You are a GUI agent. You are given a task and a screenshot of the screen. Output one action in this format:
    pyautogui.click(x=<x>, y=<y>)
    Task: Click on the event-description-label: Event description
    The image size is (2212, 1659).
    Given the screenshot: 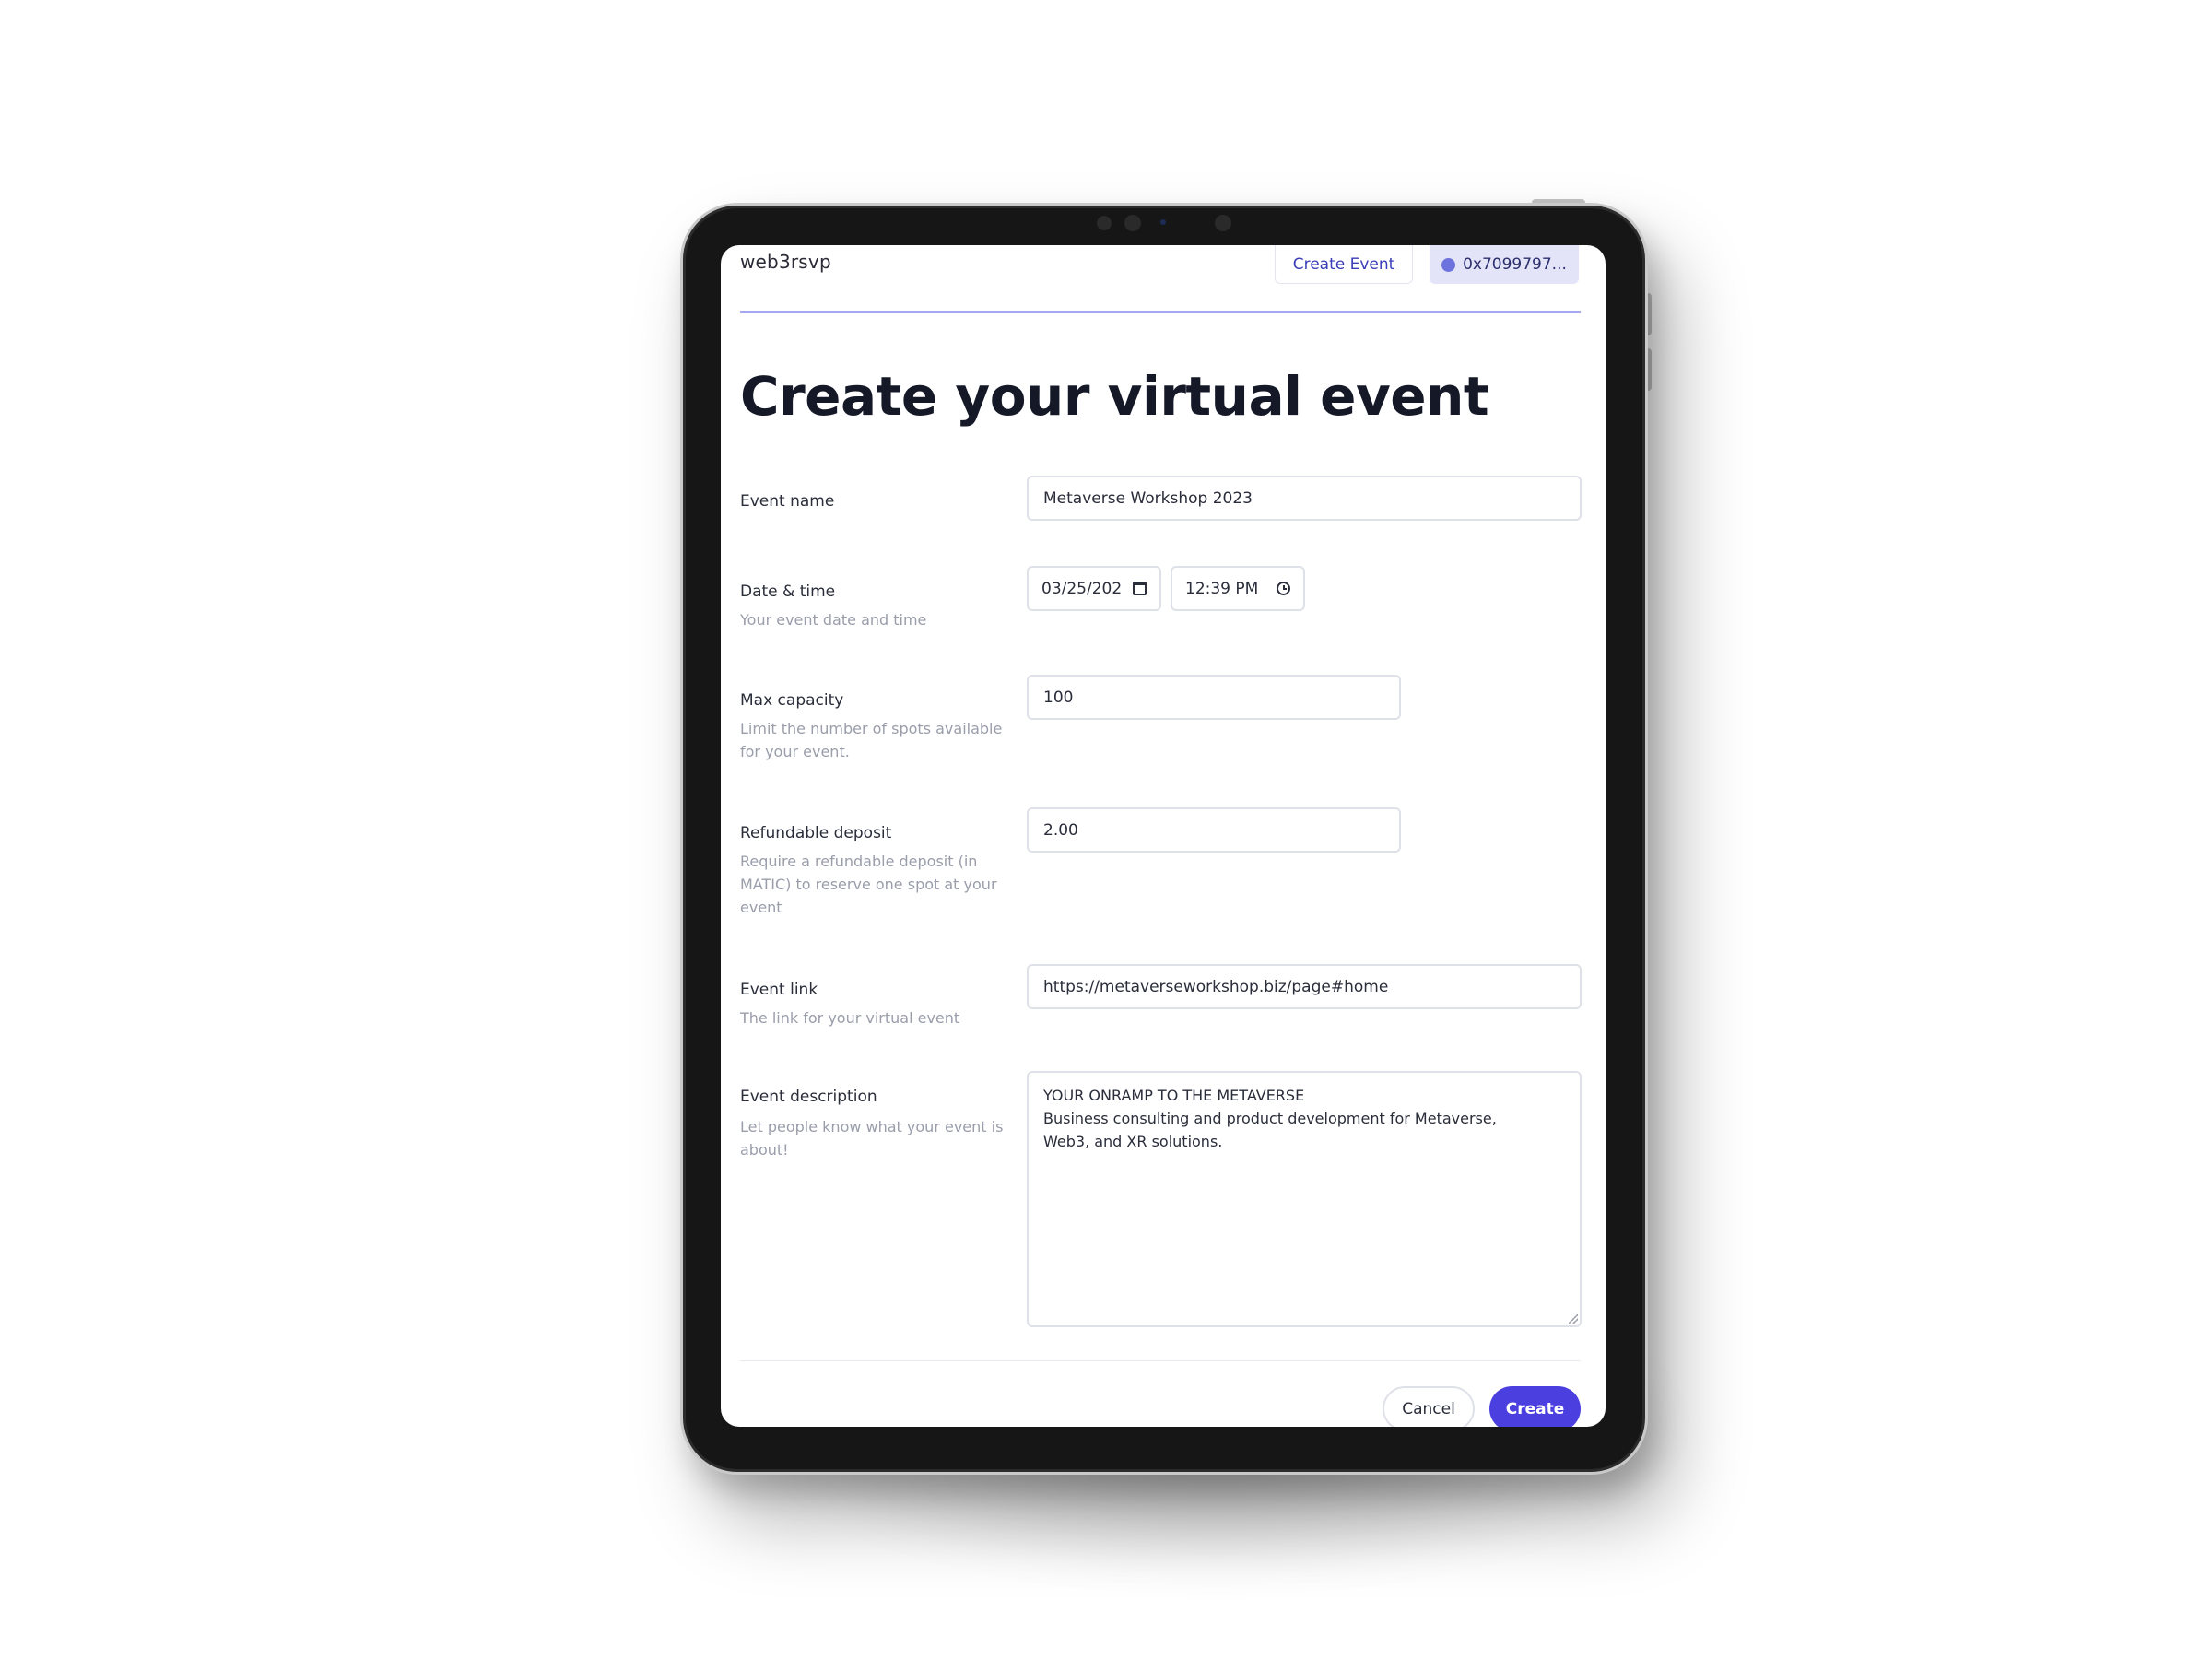 What is the action you would take?
    pyautogui.click(x=808, y=1097)
    